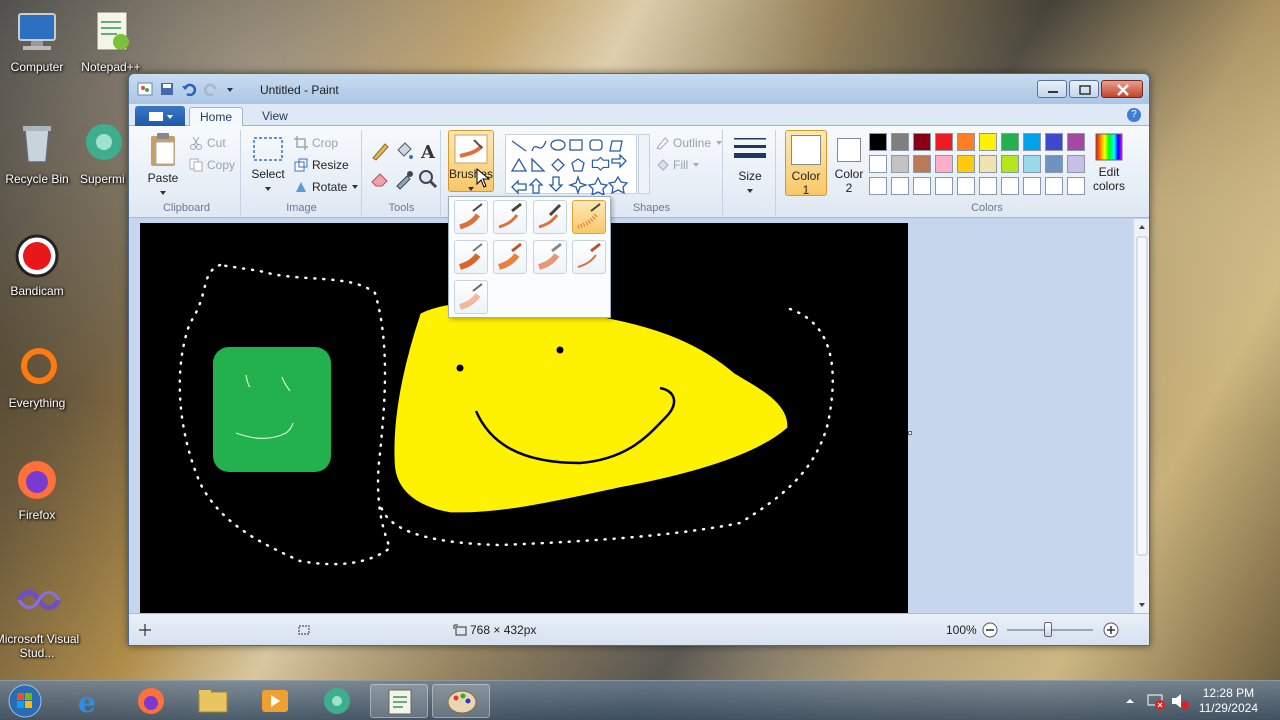 This screenshot has height=720, width=1280. Describe the element at coordinates (589, 257) in the screenshot. I see `brush-option-natural-pencil` at that location.